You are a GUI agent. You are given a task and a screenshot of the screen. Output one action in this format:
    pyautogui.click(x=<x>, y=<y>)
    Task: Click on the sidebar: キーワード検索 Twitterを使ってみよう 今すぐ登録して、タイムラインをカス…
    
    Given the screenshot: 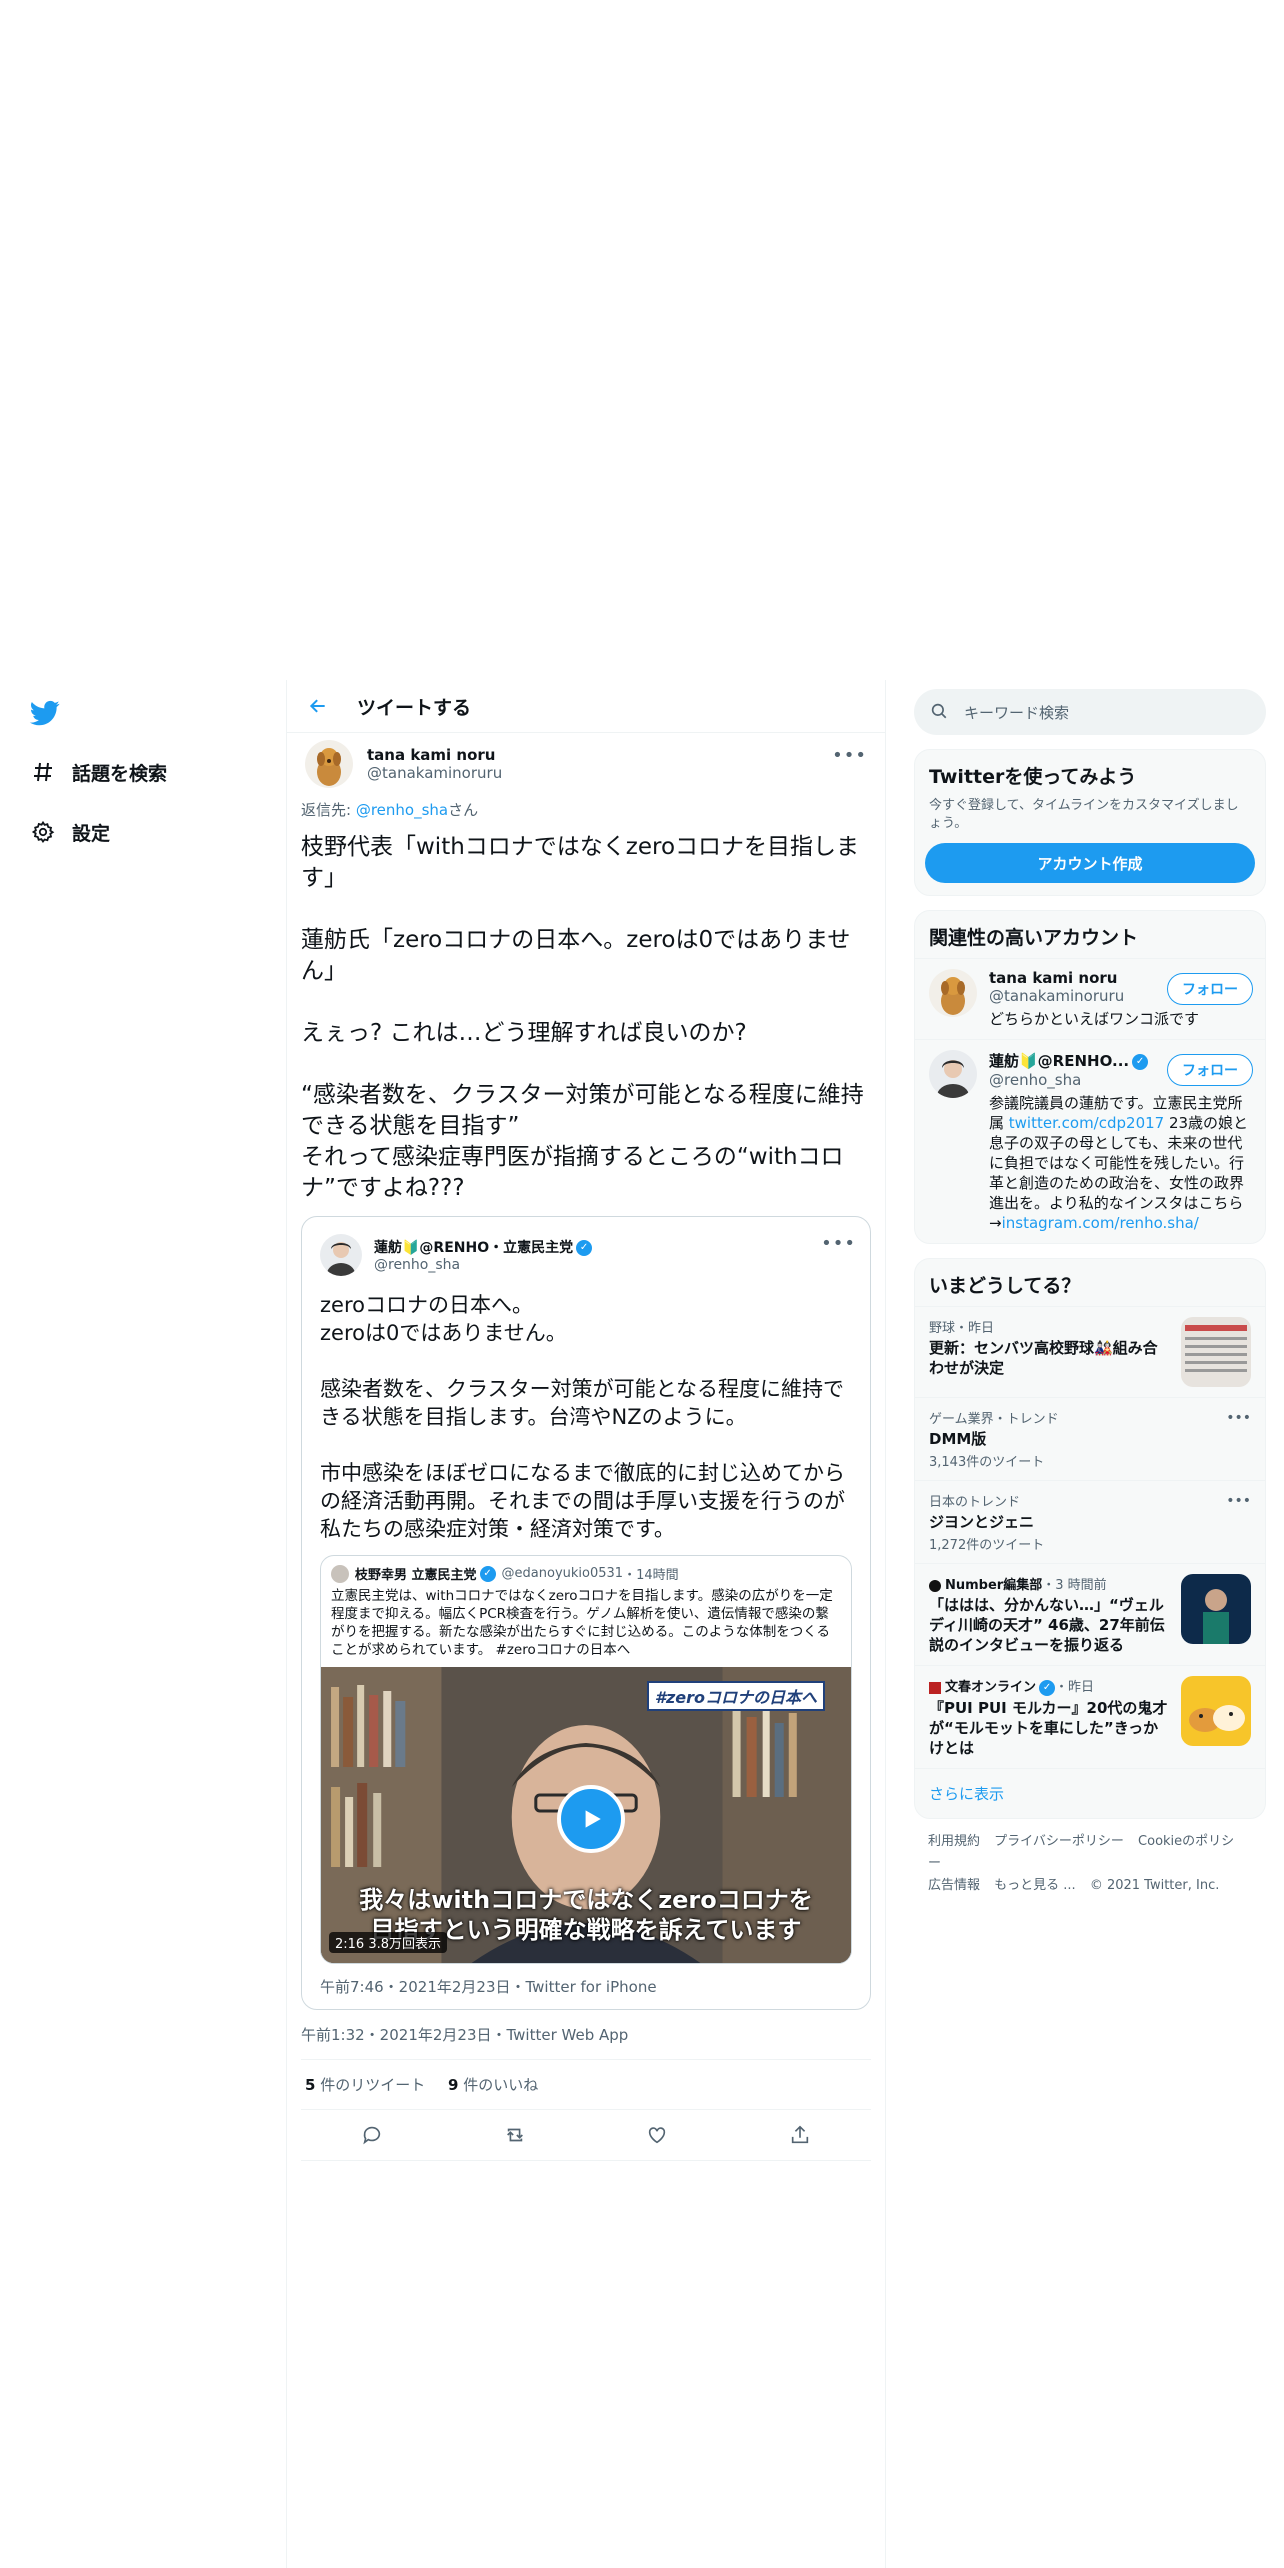 What is the action you would take?
    pyautogui.click(x=1090, y=1294)
    